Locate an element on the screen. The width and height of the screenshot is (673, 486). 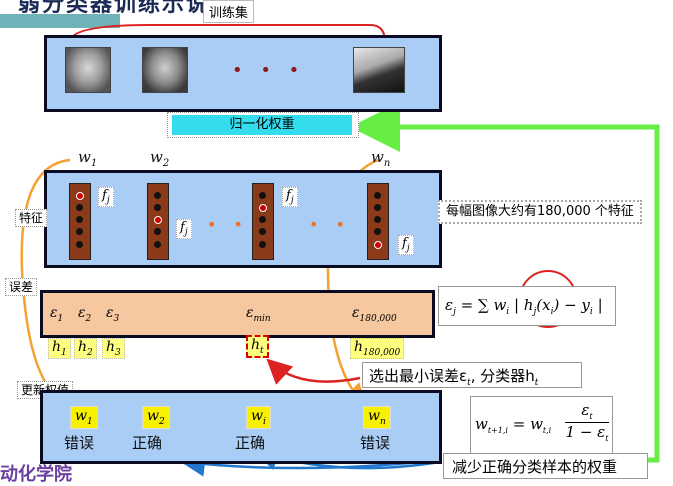
eps-3: ε3 is located at coordinates (113, 314).